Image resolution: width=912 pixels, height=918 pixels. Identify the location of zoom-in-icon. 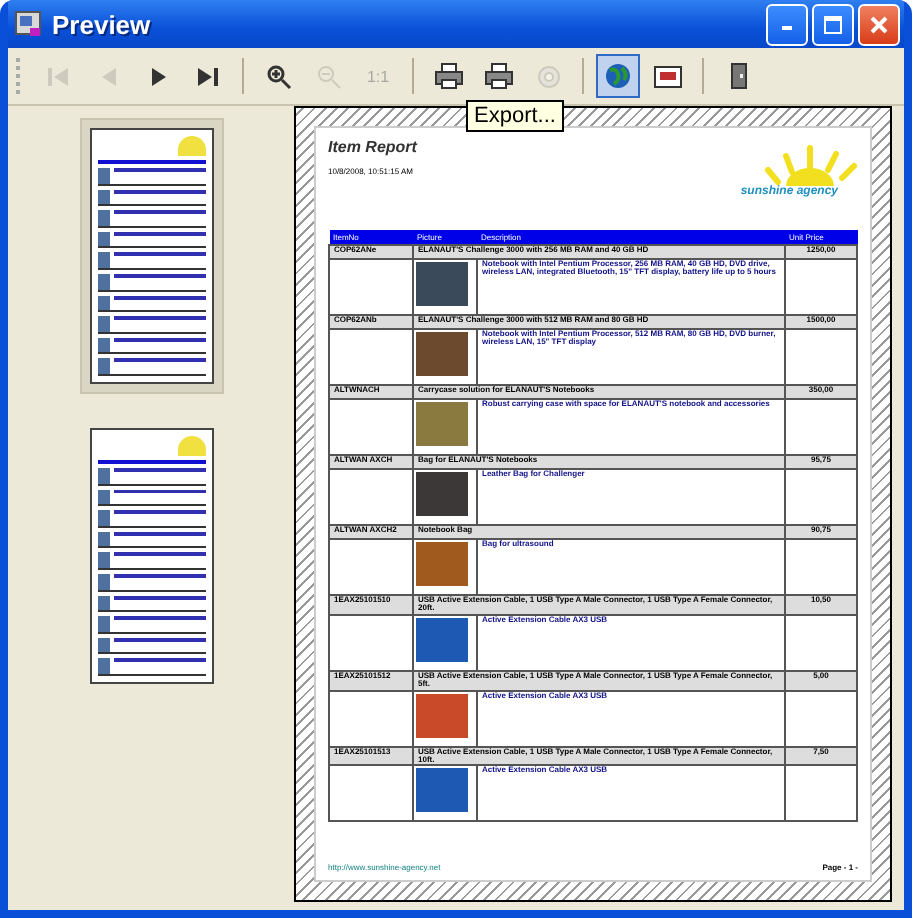
(278, 76).